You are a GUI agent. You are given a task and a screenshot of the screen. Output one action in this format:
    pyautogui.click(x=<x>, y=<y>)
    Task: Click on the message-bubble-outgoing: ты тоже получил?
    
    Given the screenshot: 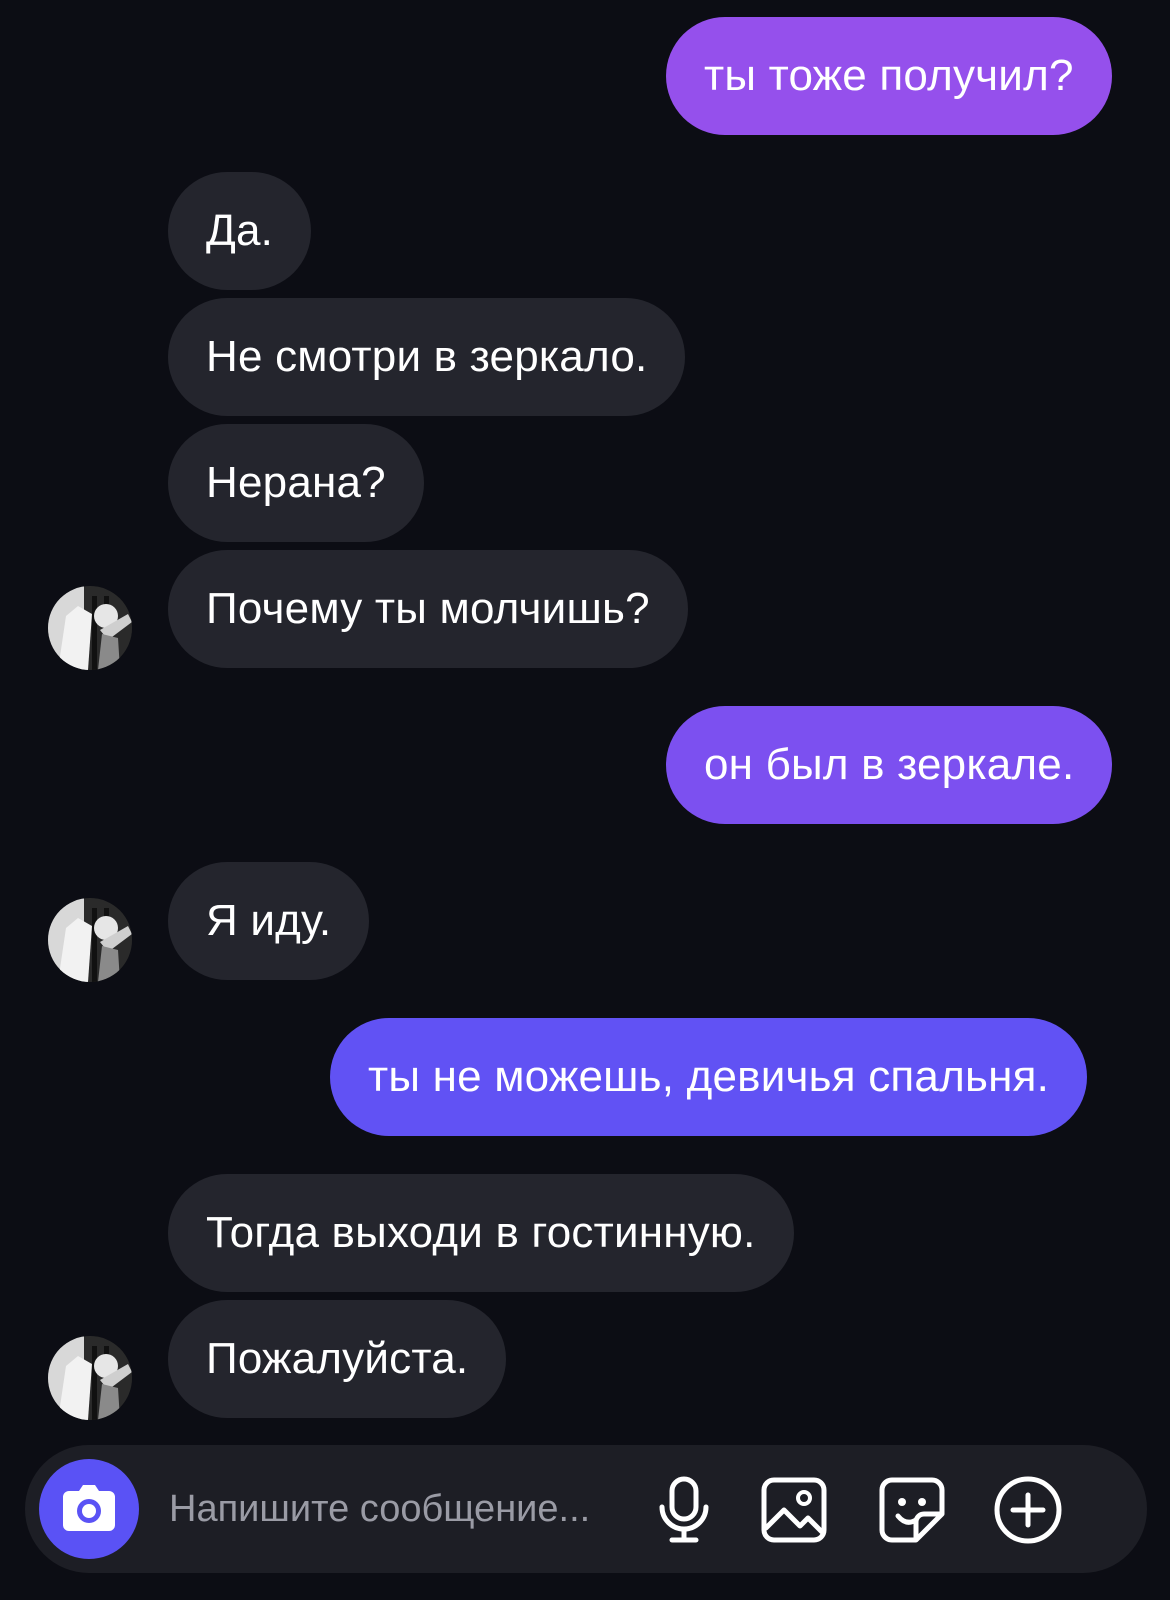 What is the action you would take?
    pyautogui.click(x=889, y=76)
    